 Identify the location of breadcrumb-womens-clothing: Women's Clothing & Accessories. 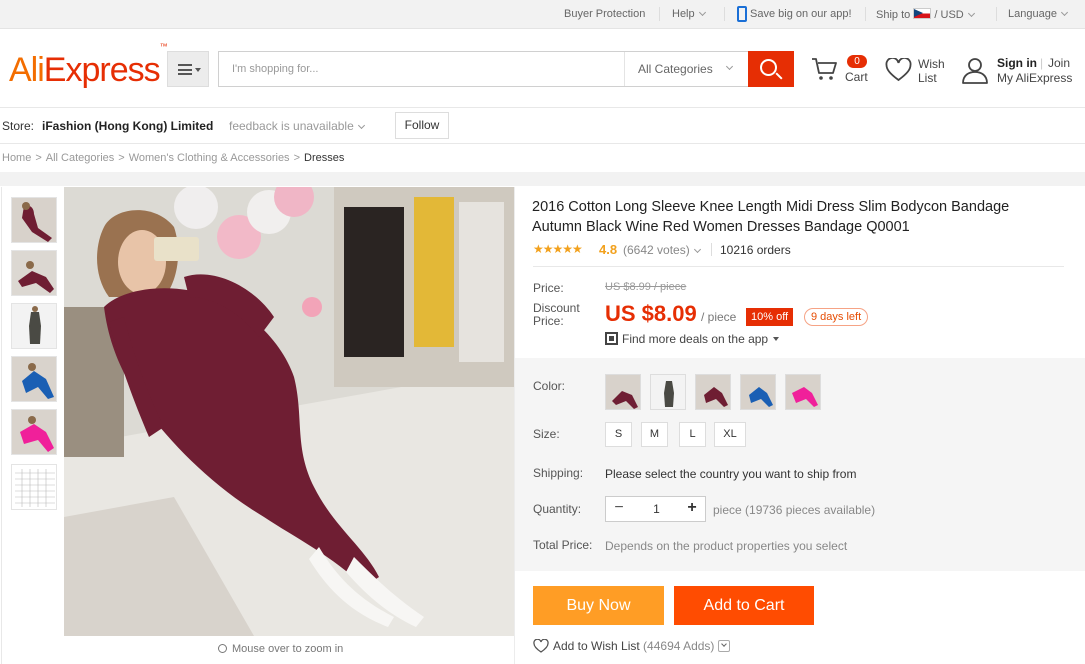
(209, 158).